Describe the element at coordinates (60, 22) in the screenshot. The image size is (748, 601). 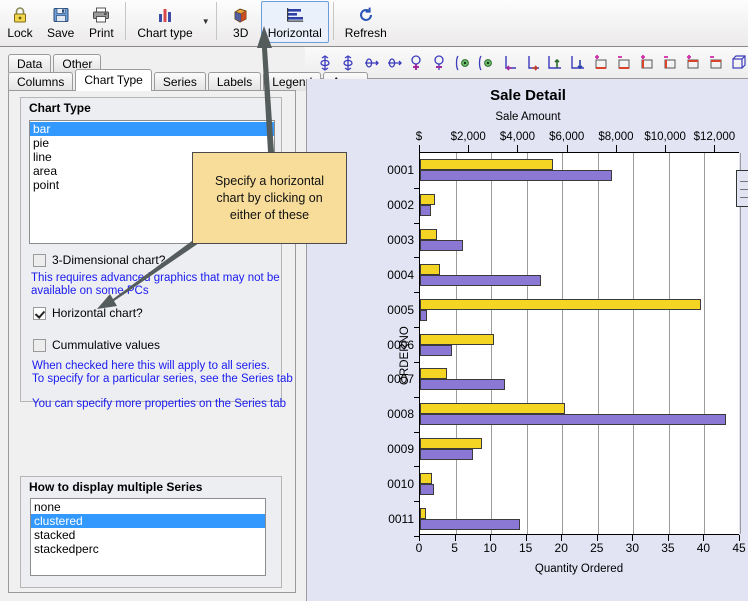
I see `save-button: Save` at that location.